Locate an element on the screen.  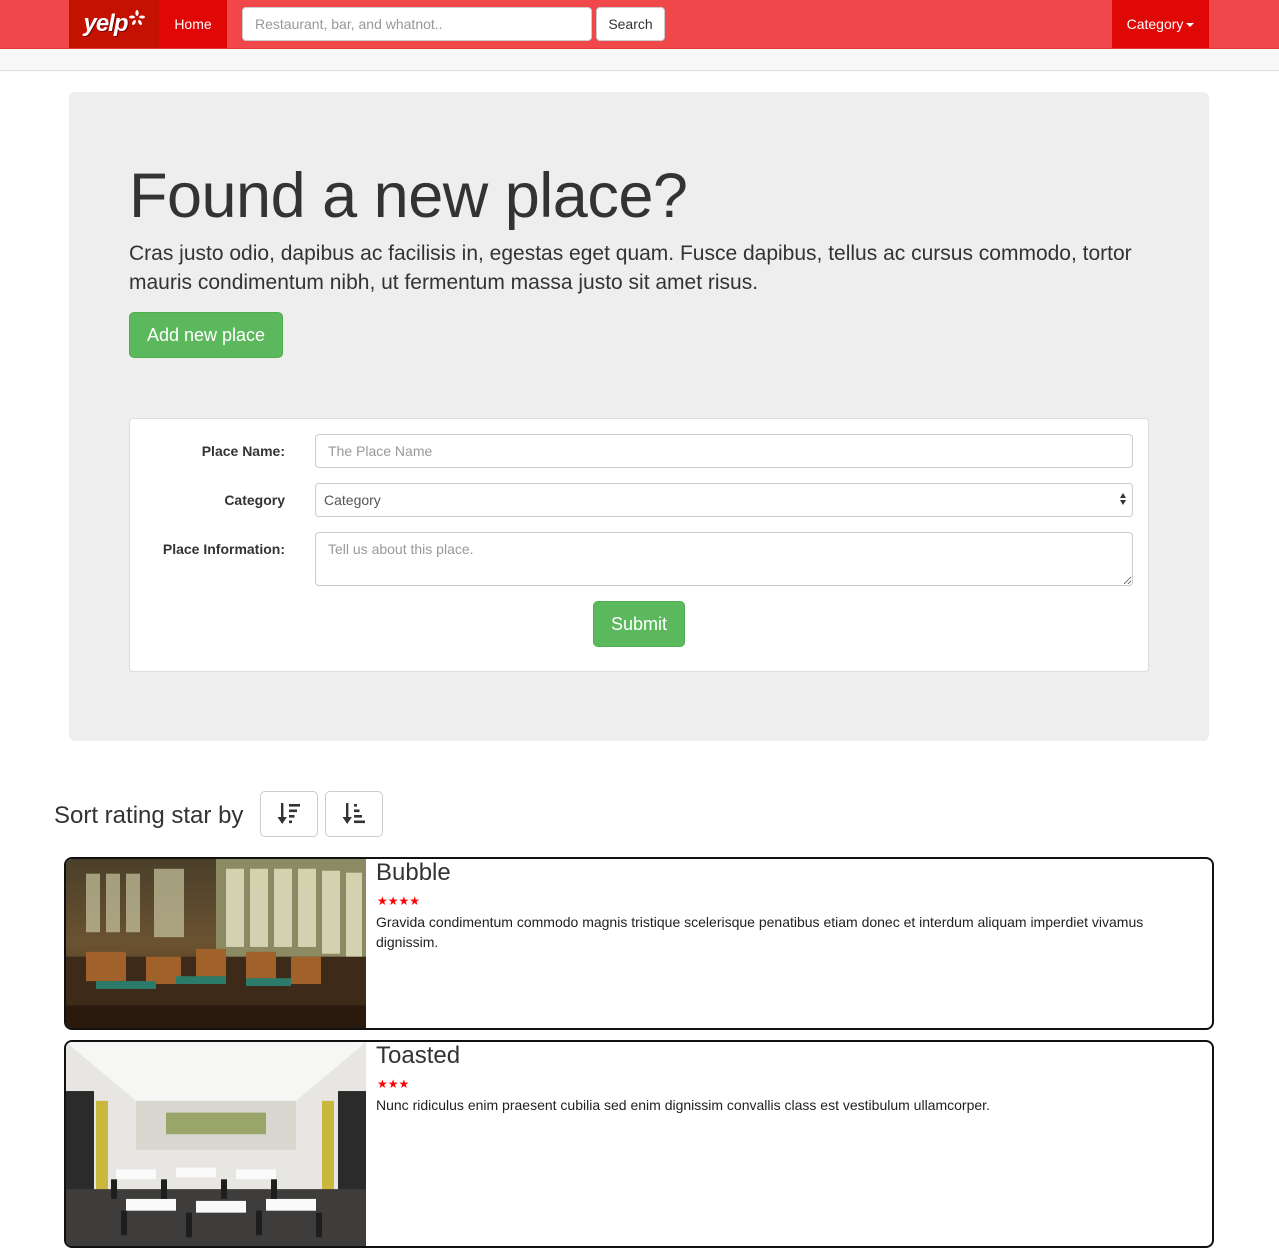
rating-stars: ★★★ is located at coordinates (393, 1084).